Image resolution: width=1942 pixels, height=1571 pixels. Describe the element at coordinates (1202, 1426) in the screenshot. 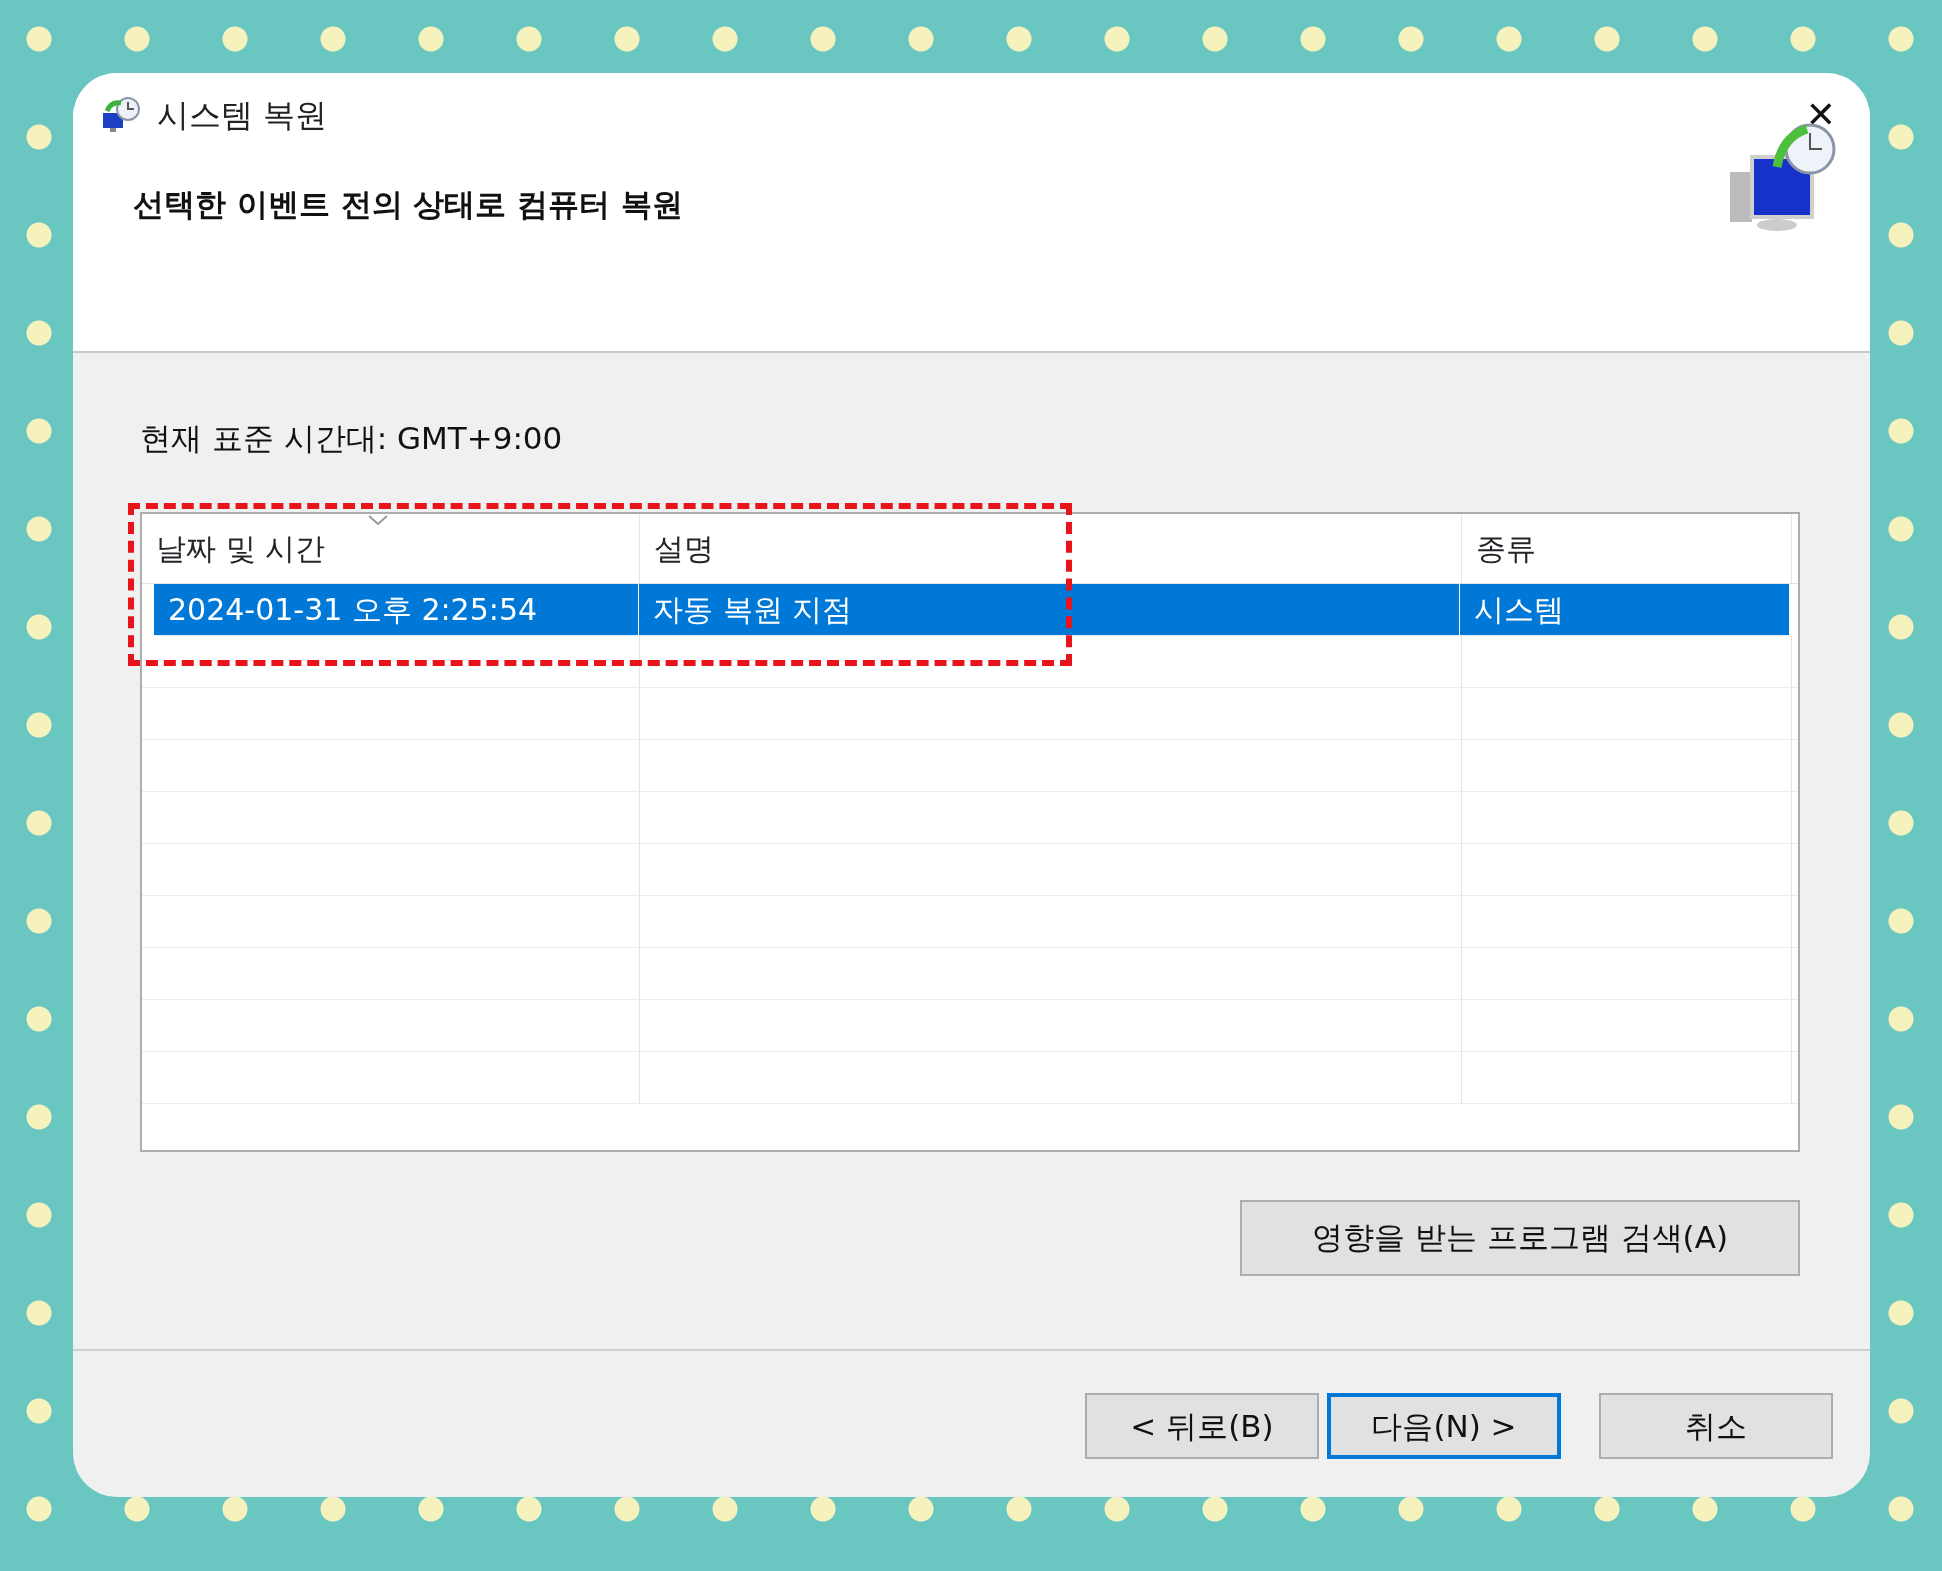

I see `wizard-button: < 뒤로(B)` at that location.